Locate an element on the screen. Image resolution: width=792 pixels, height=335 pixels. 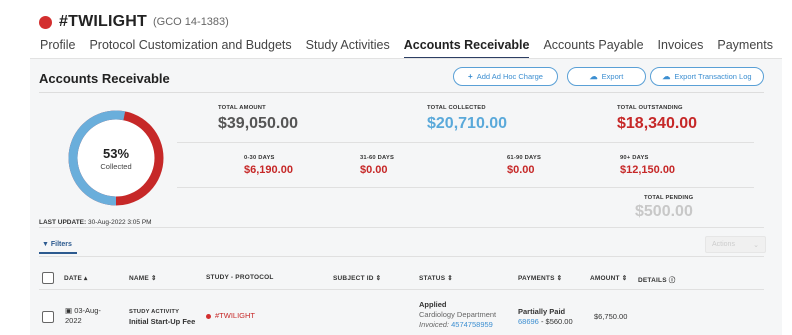
study-header: #TWILIGHT (GCO 14-1383) is located at coordinates (134, 22).